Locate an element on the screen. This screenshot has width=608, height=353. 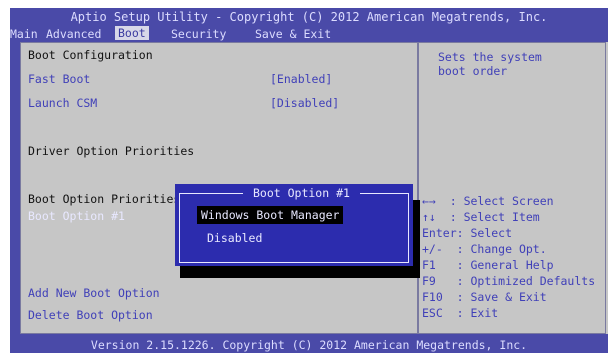
boot-option-1-label: Boot Option #1 is located at coordinates (76, 216).